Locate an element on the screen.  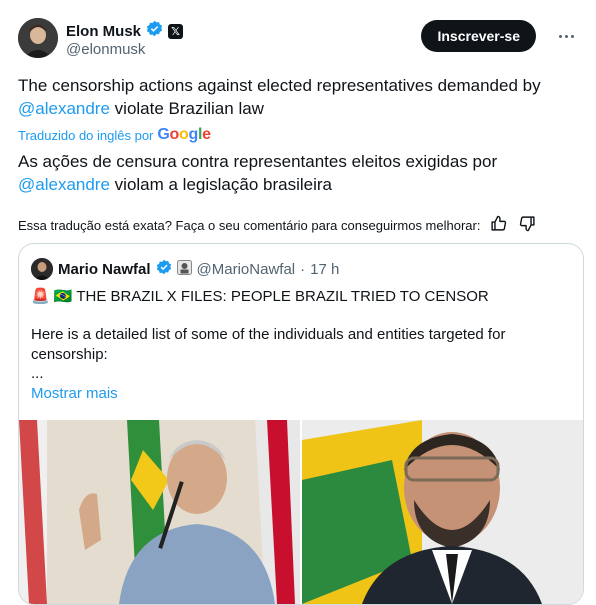
translation-text-post: violam a legislação brasileira is located at coordinates (220, 184).